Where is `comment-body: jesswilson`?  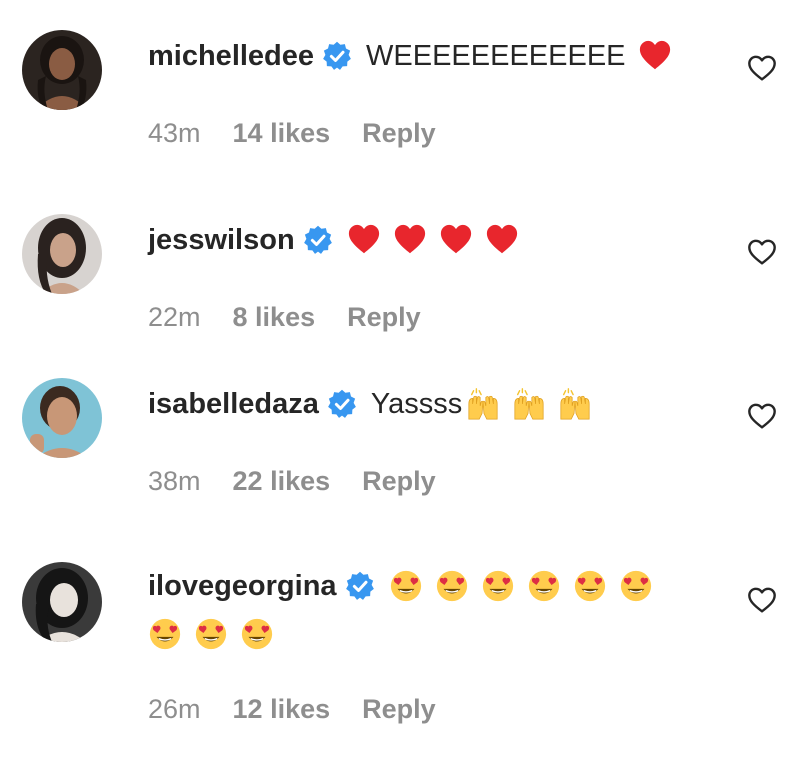 comment-body: jesswilson is located at coordinates (419, 240).